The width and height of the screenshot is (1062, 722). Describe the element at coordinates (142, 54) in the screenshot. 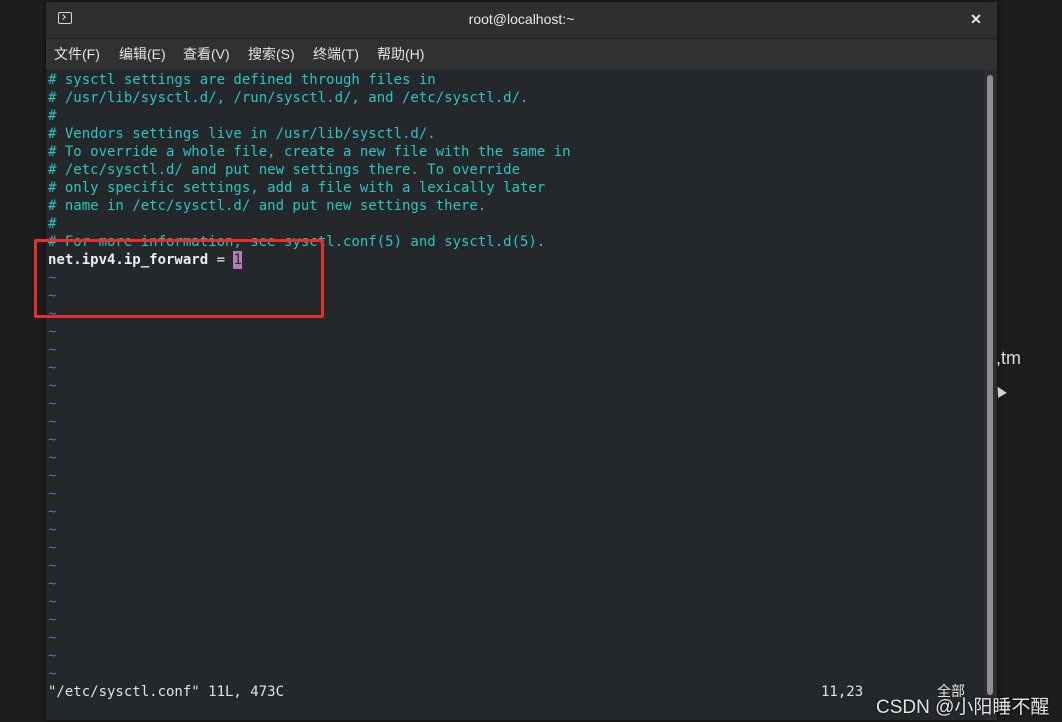

I see `menu-edit: 编辑(E)` at that location.